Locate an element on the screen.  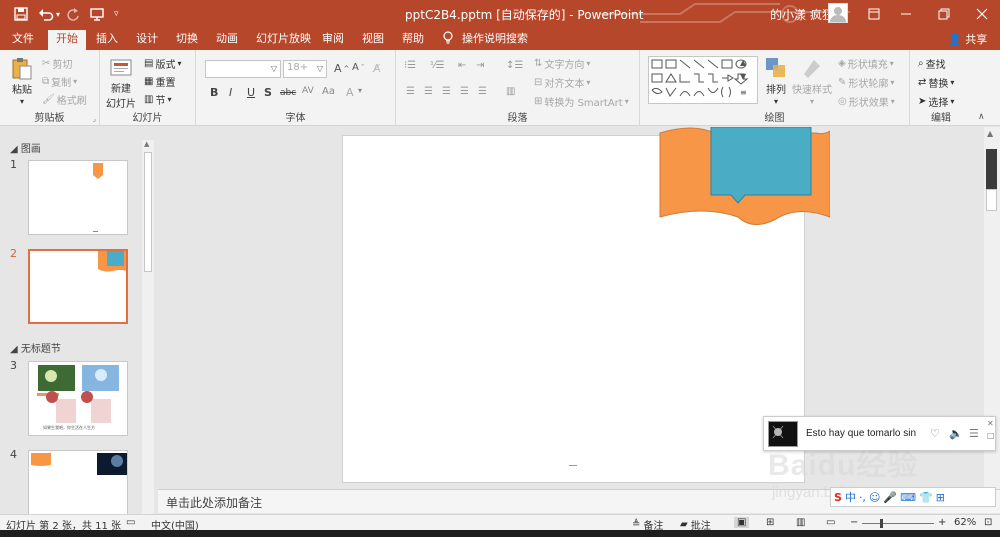
distributed-icon: ☰ is located at coordinates (482, 91).